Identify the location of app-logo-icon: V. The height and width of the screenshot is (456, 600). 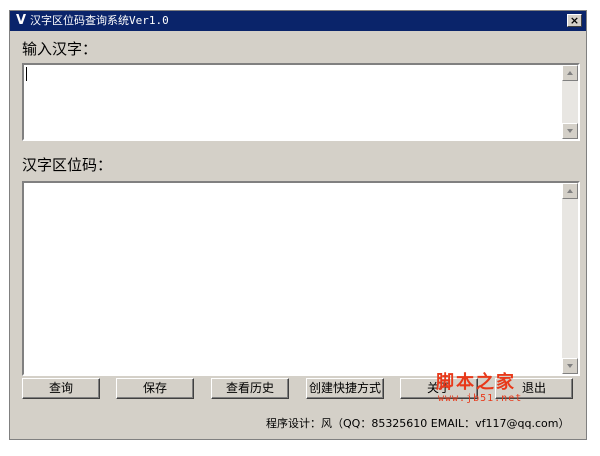
(21, 20).